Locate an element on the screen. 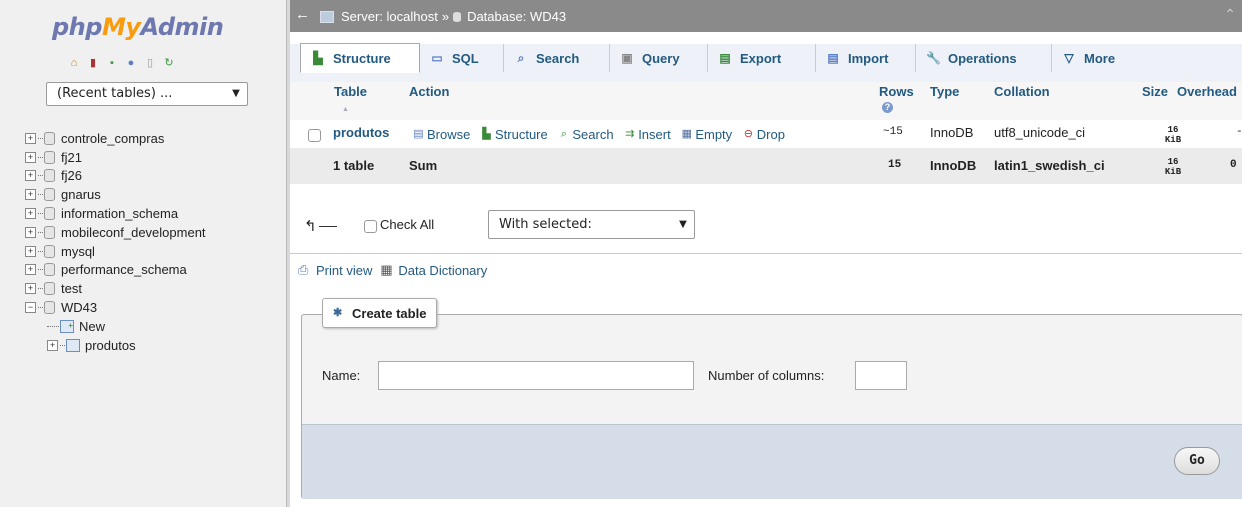 This screenshot has width=1242, height=507. tab-label: Export is located at coordinates (761, 58).